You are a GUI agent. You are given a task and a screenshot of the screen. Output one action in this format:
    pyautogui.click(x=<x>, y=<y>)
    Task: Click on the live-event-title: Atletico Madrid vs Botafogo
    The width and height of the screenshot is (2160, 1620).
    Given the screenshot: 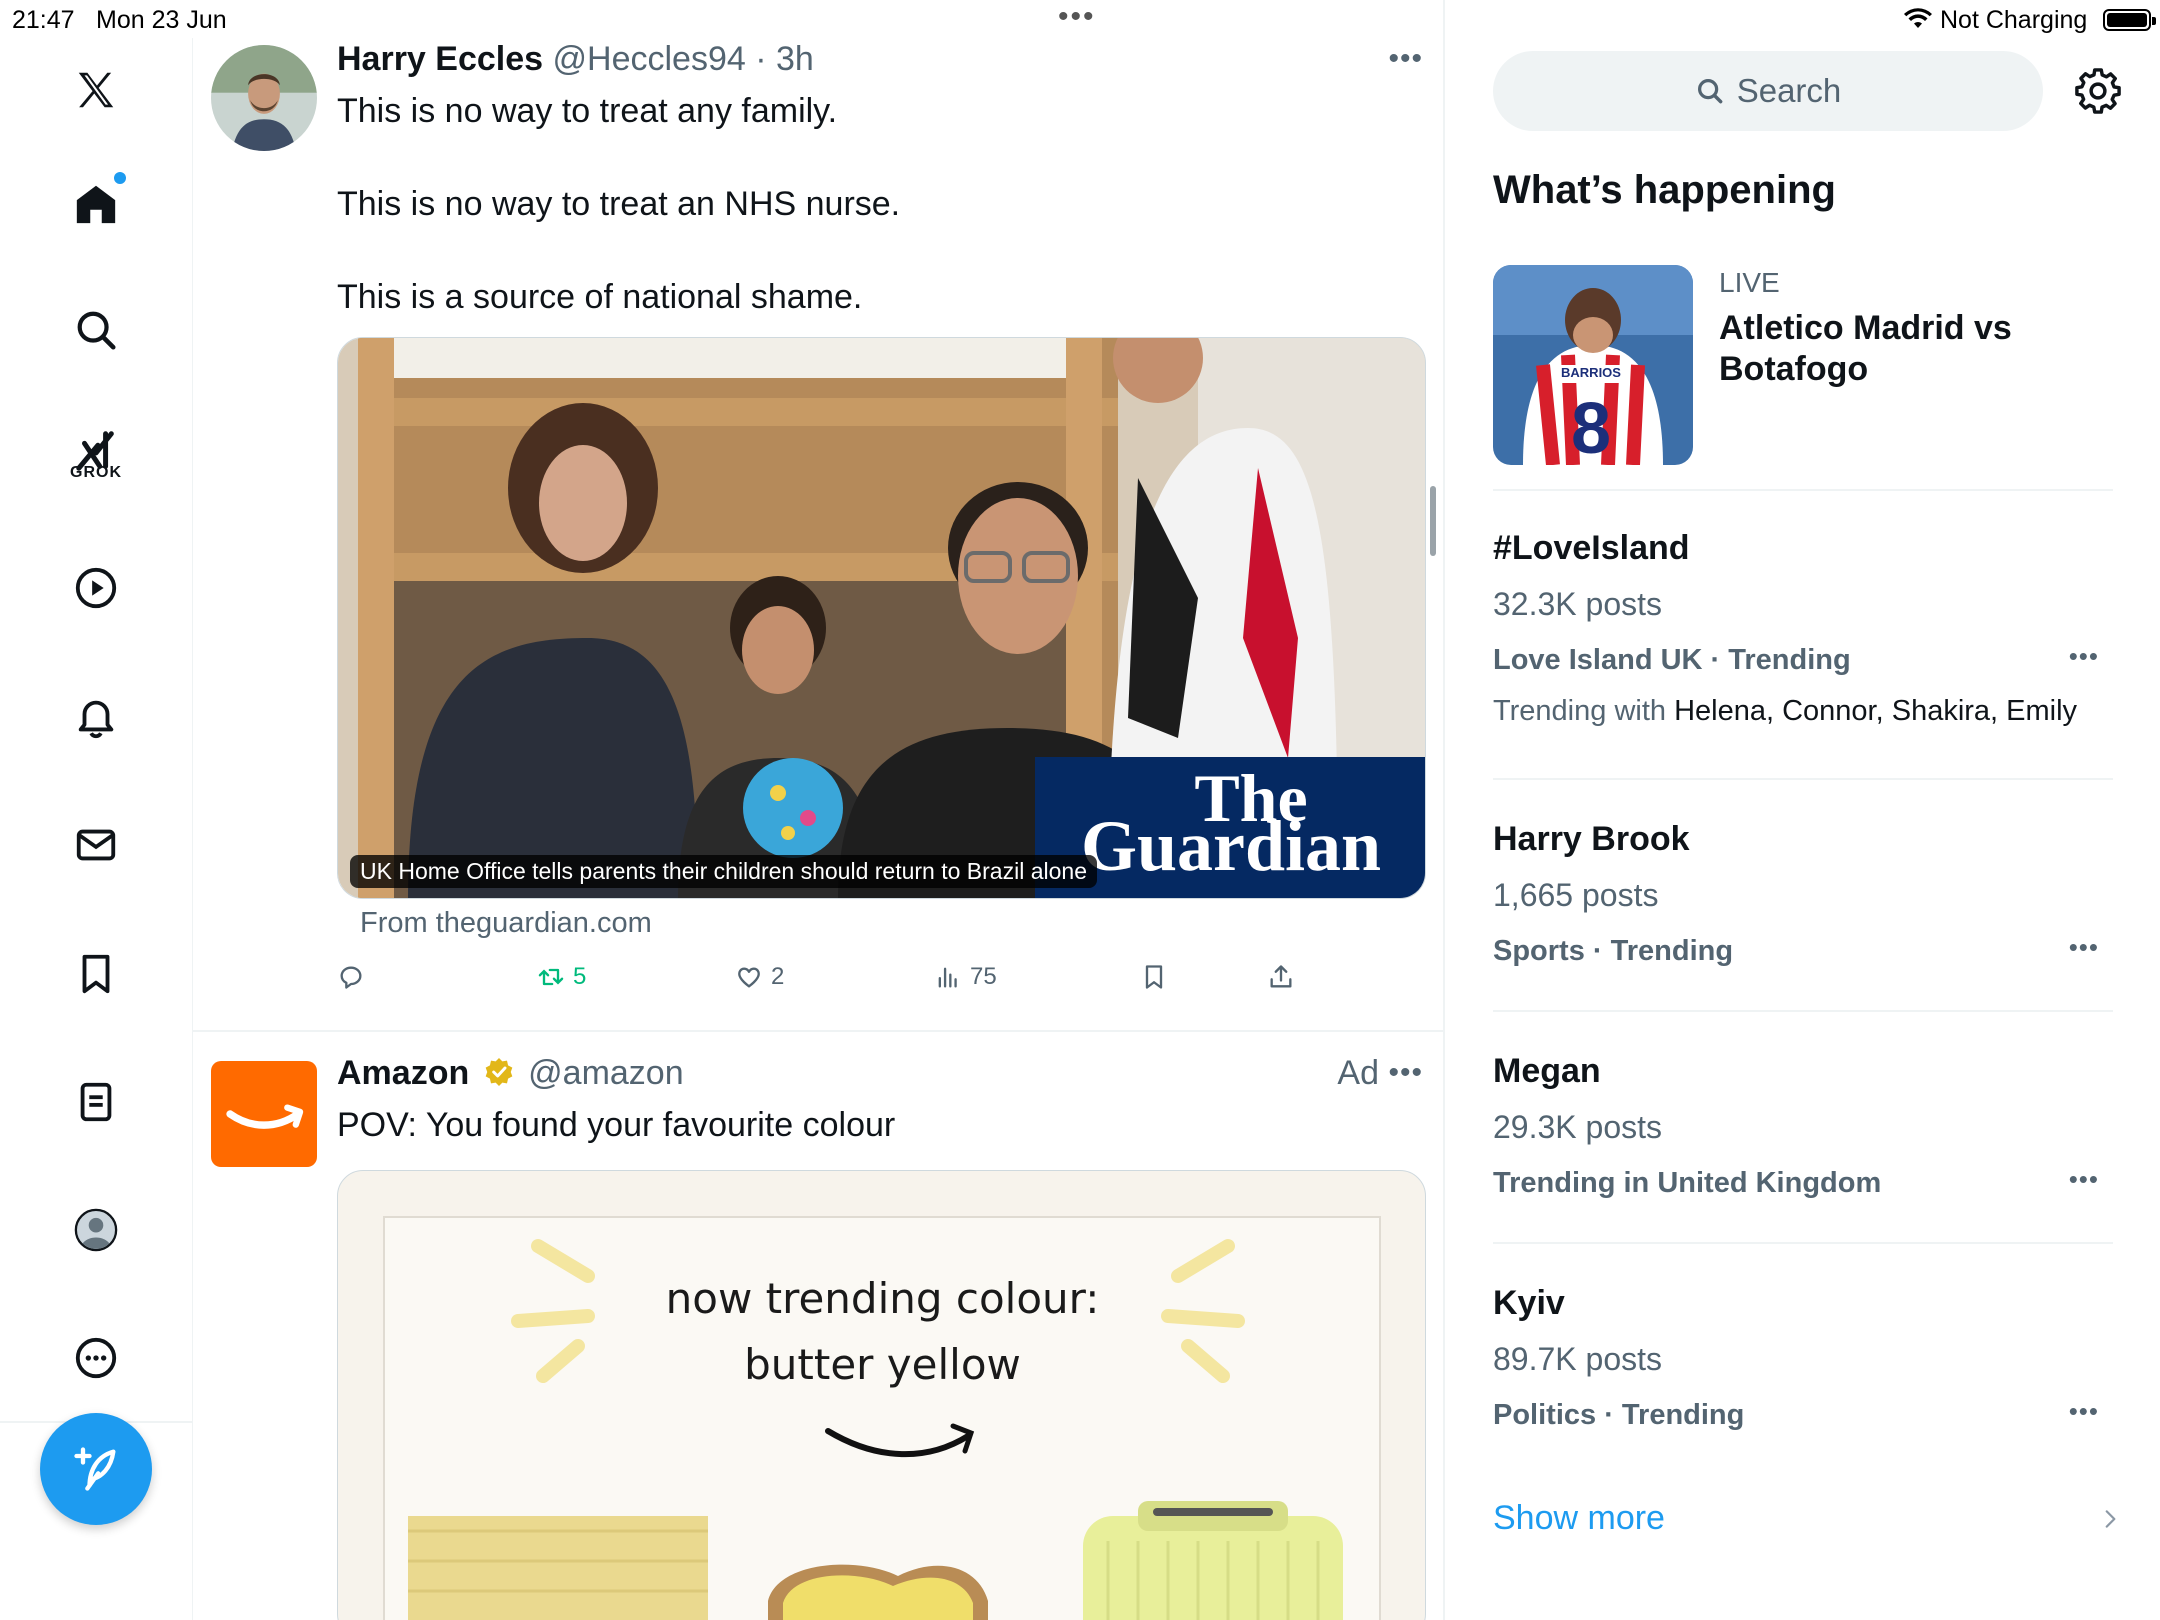 What is the action you would take?
    pyautogui.click(x=1869, y=349)
    